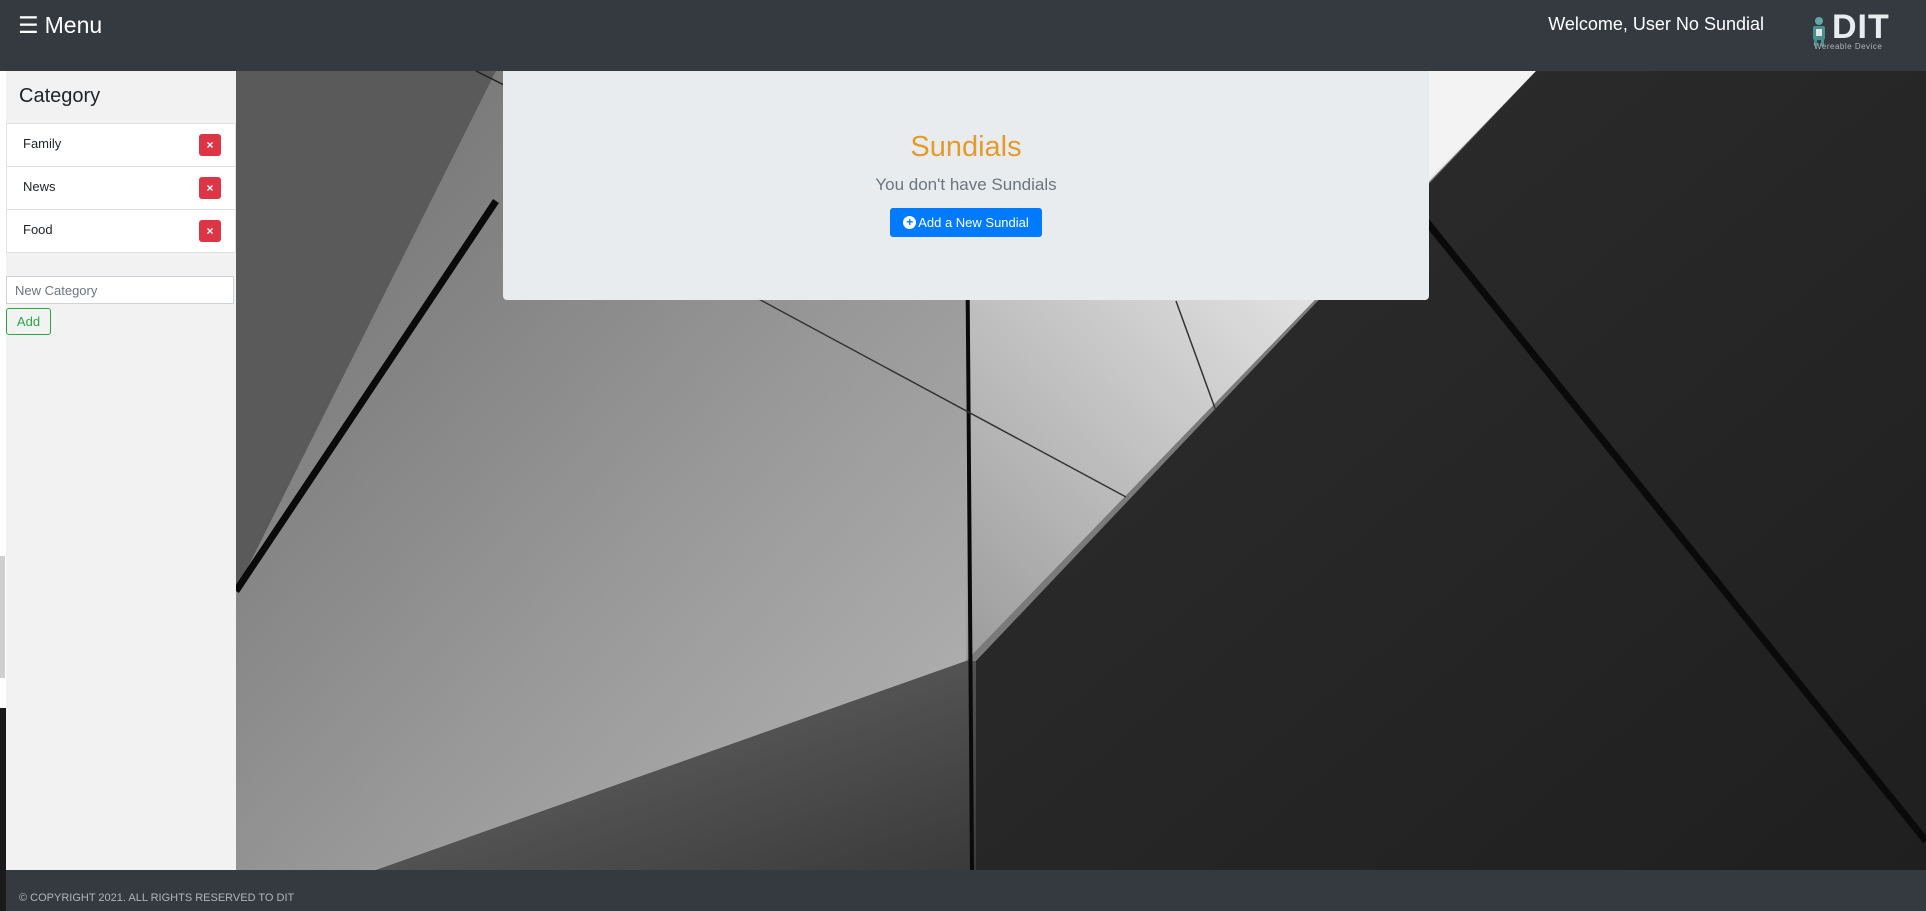 Image resolution: width=1926 pixels, height=911 pixels. What do you see at coordinates (3, 789) in the screenshot?
I see `sidebar-edge-dark` at bounding box center [3, 789].